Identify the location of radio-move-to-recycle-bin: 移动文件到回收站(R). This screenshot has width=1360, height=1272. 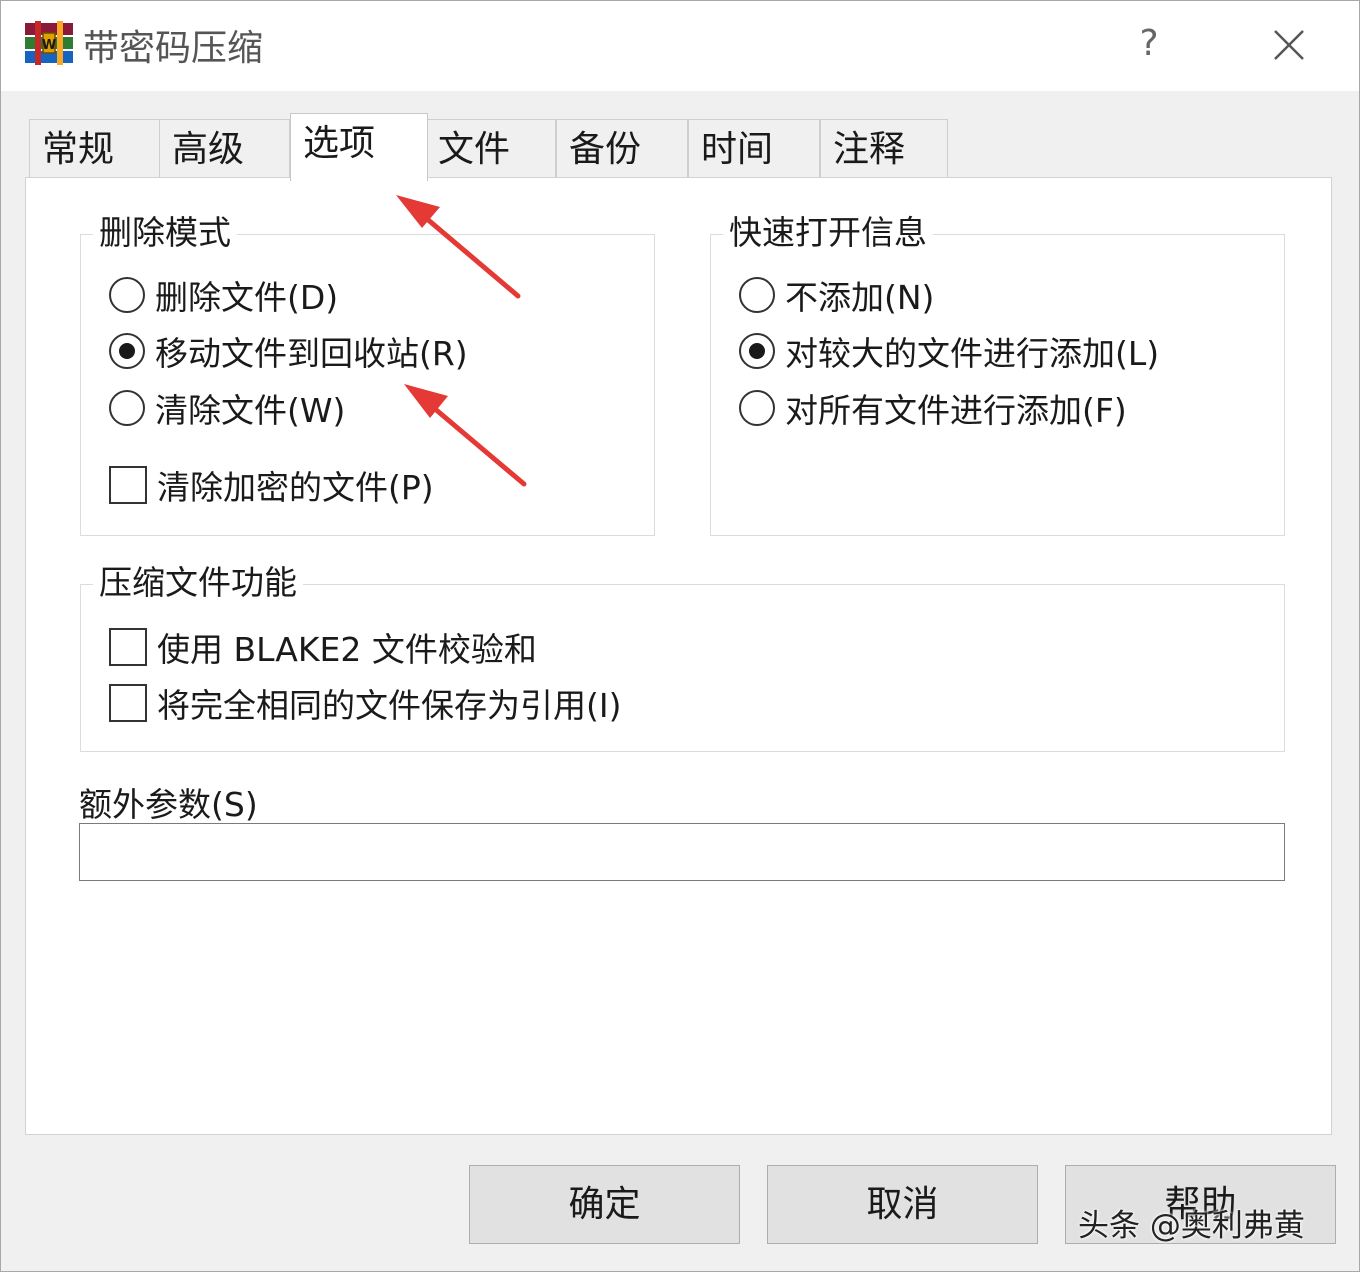
(288, 351).